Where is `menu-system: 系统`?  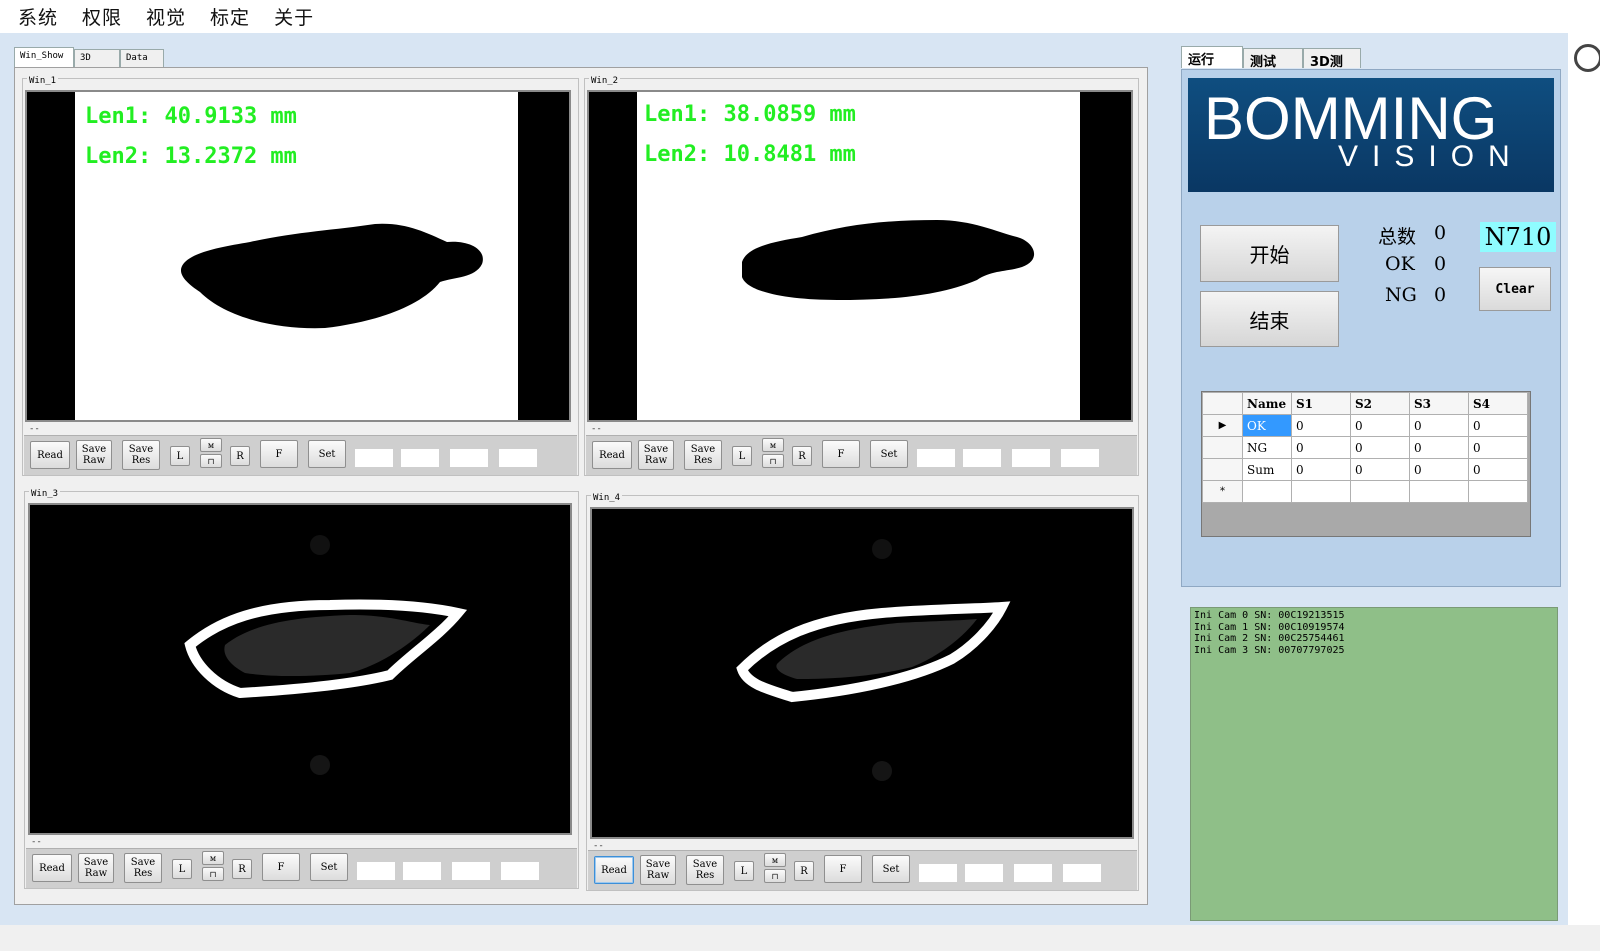 menu-system: 系统 is located at coordinates (38, 16).